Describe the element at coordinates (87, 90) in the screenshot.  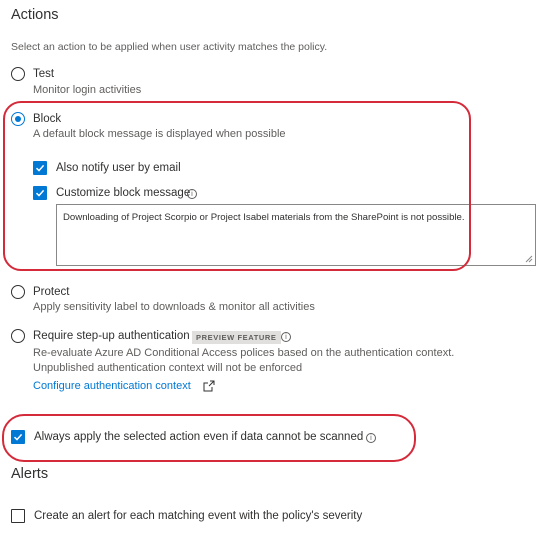
I see `test-sub: Monitor login activities` at that location.